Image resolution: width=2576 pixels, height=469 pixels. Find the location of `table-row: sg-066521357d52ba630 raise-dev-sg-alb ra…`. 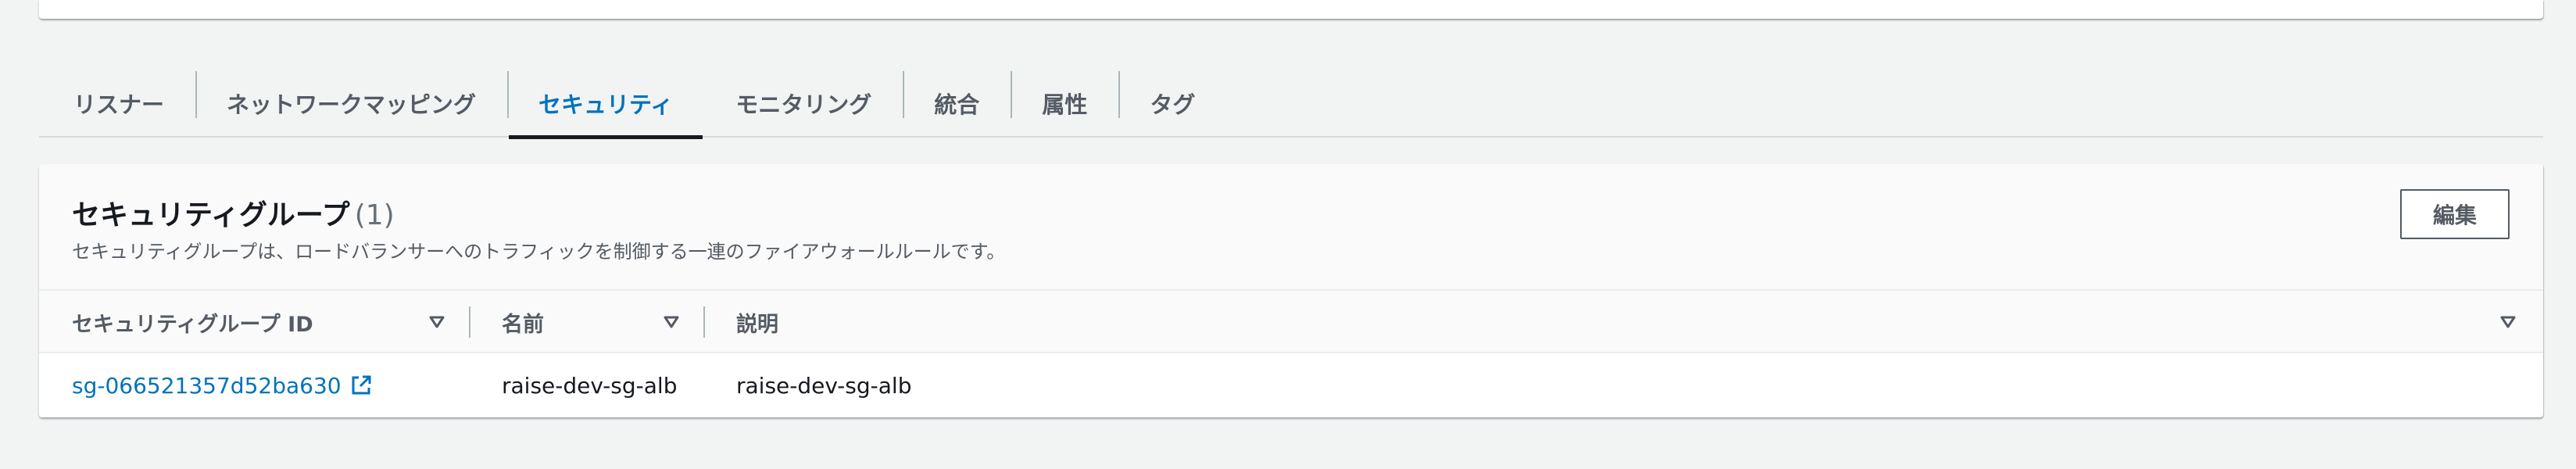

table-row: sg-066521357d52ba630 raise-dev-sg-alb ra… is located at coordinates (1291, 385).